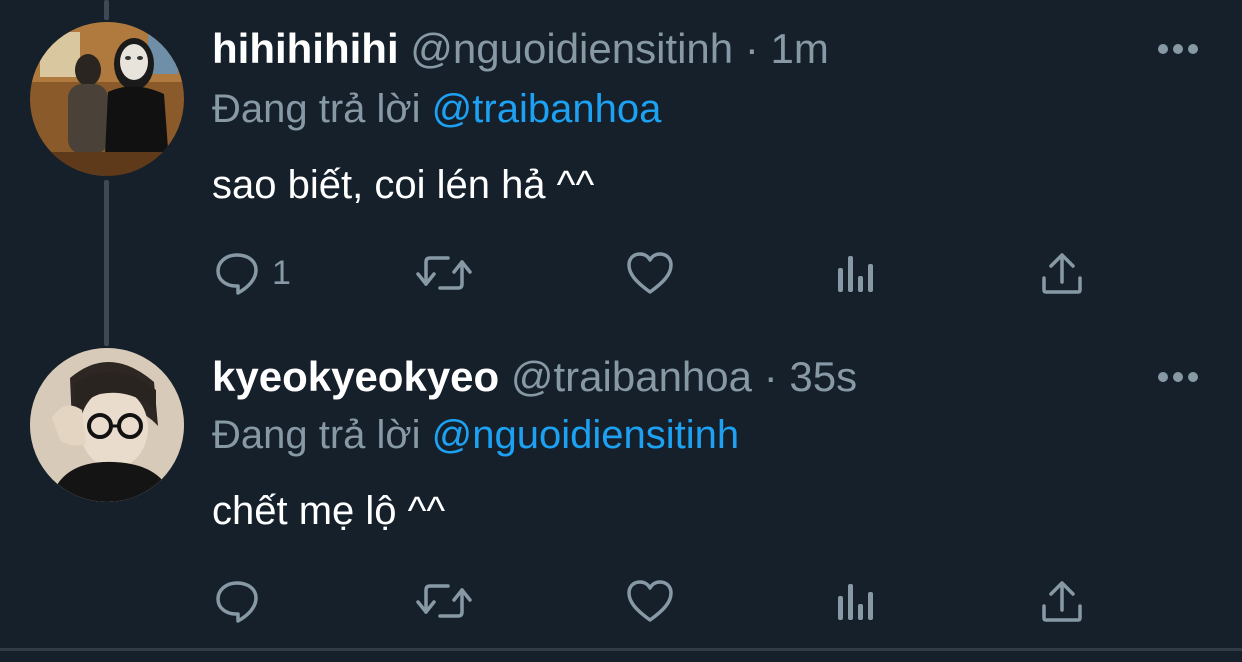 This screenshot has width=1242, height=662. Describe the element at coordinates (800, 48) in the screenshot. I see `timestamp: 1m` at that location.